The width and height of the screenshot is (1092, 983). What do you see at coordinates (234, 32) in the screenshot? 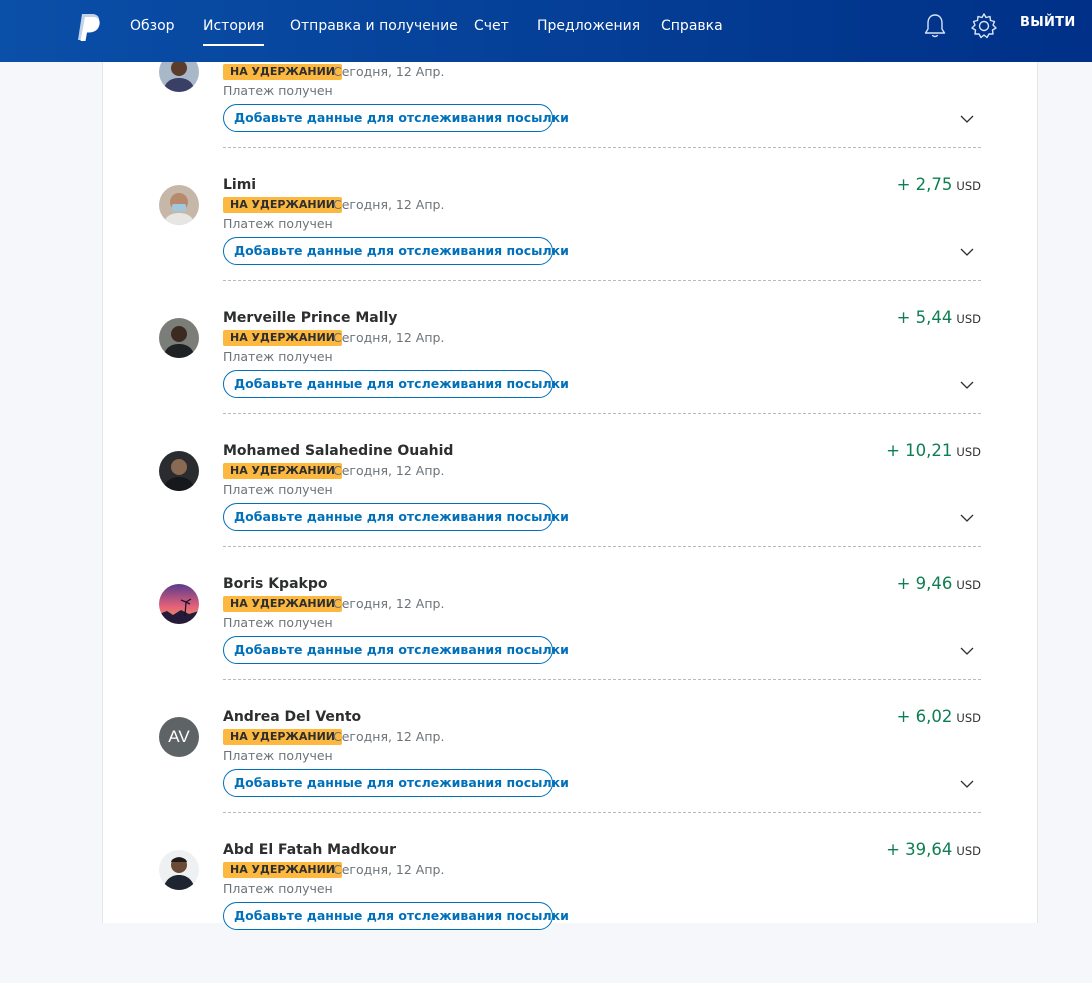
I see `nav-history: История` at bounding box center [234, 32].